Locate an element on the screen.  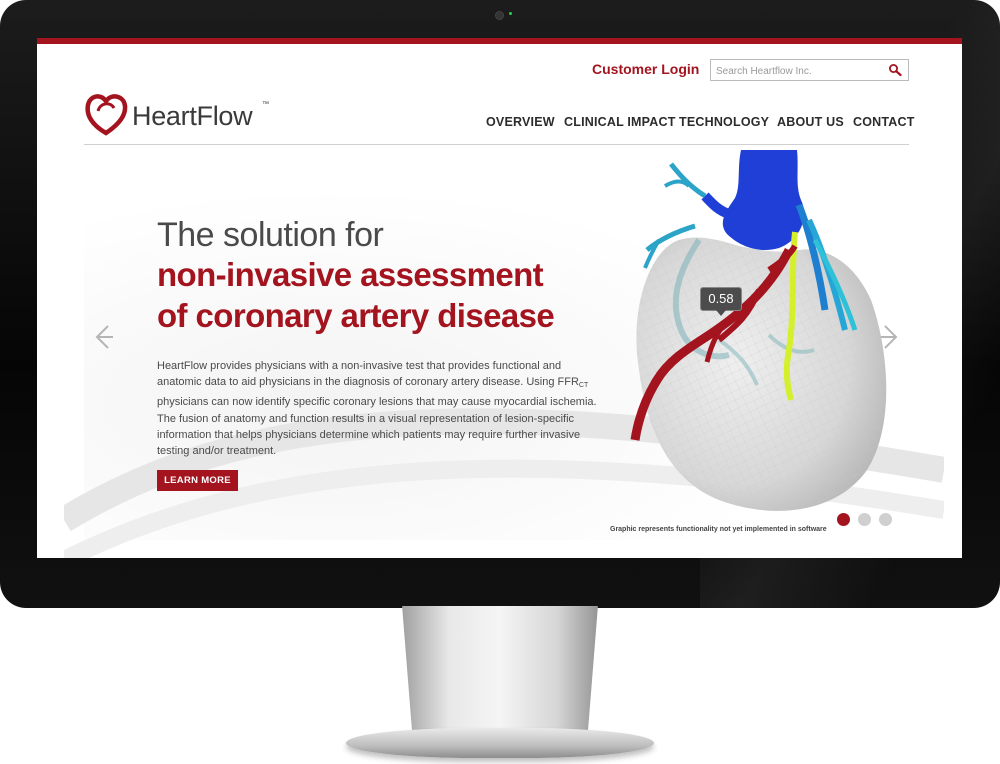
nav-about-us: ABOUT US is located at coordinates (810, 122).